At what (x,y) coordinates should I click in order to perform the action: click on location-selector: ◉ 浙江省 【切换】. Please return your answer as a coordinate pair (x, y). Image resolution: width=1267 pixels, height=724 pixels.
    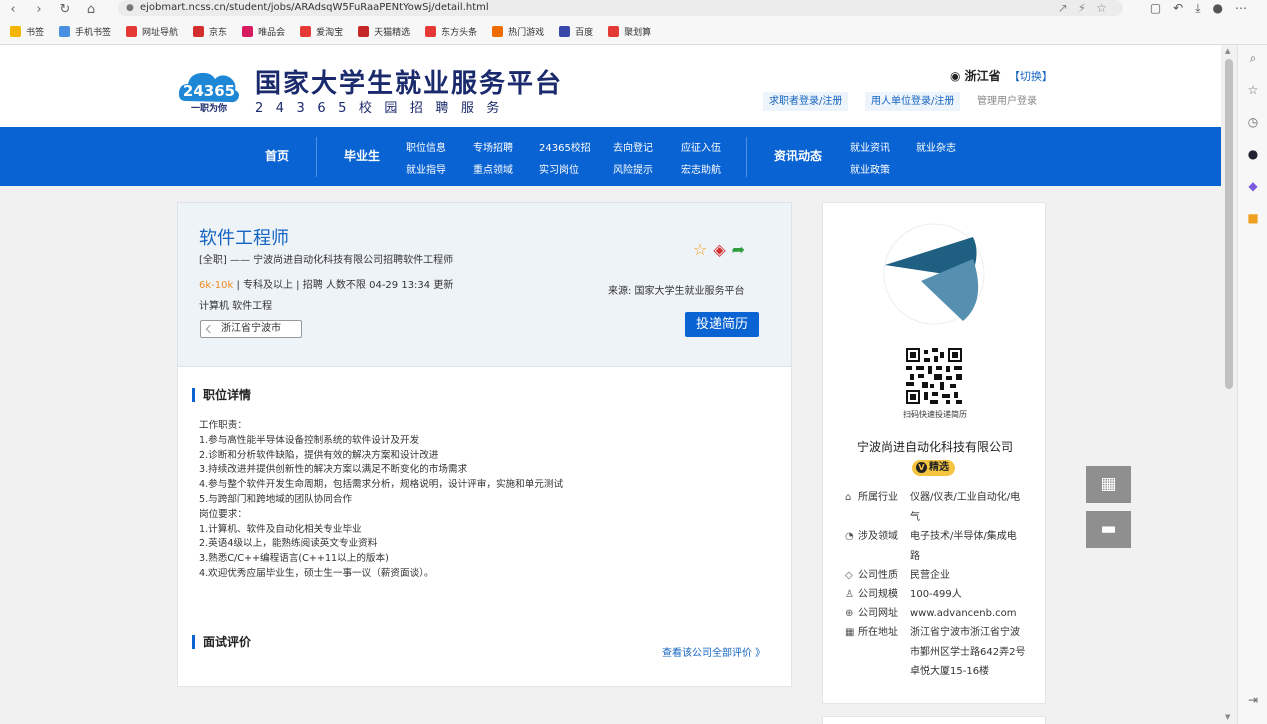
    Looking at the image, I should click on (1001, 75).